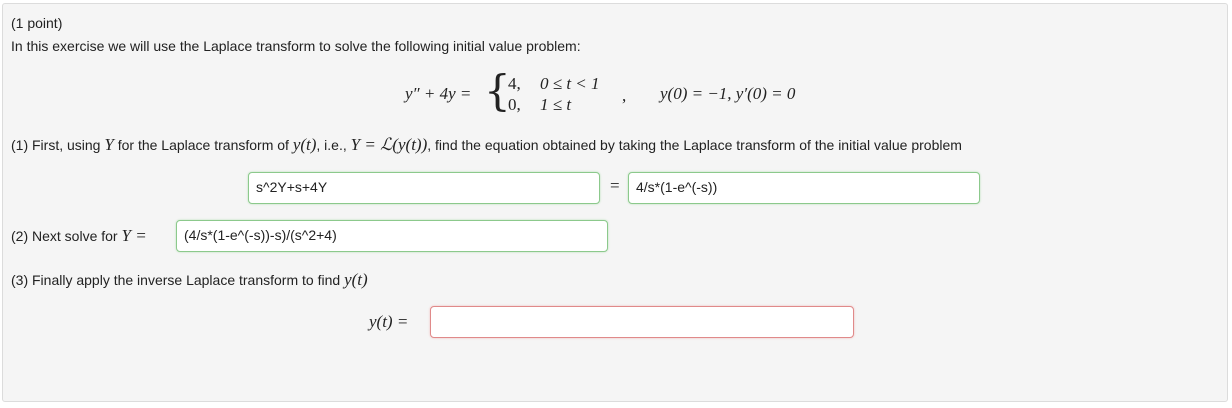  Describe the element at coordinates (134, 235) in the screenshot. I see `part2-Y-equals: Y =` at that location.